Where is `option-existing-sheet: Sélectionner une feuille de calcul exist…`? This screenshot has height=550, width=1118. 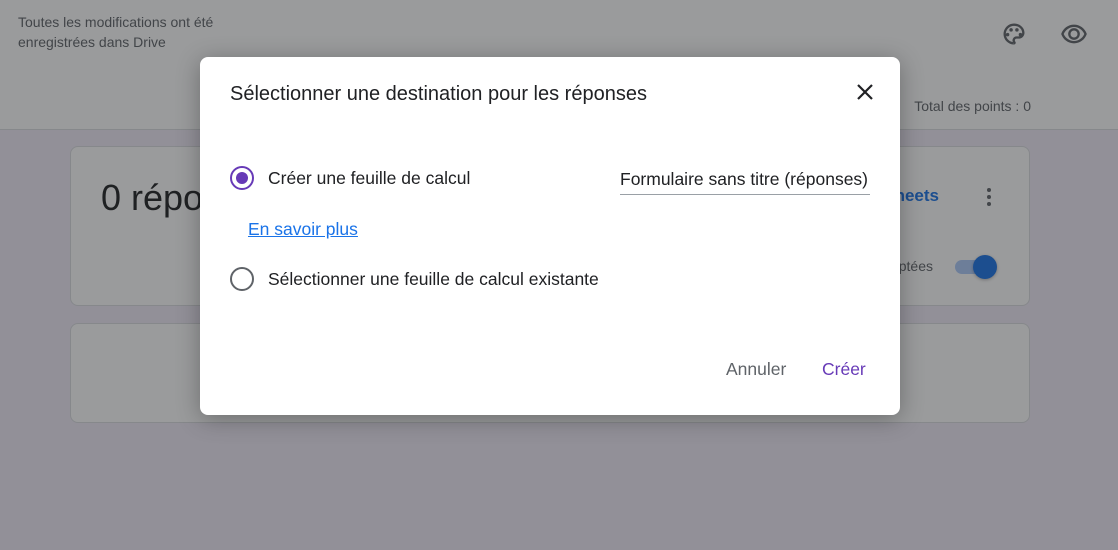
option-existing-sheet: Sélectionner une feuille de calcul exist… is located at coordinates (414, 279).